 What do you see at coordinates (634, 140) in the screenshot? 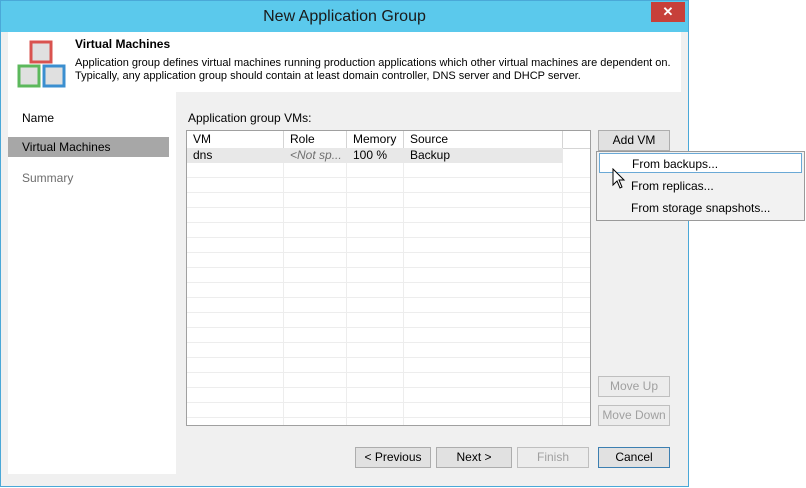
I see `add-vm-button: Add VM` at bounding box center [634, 140].